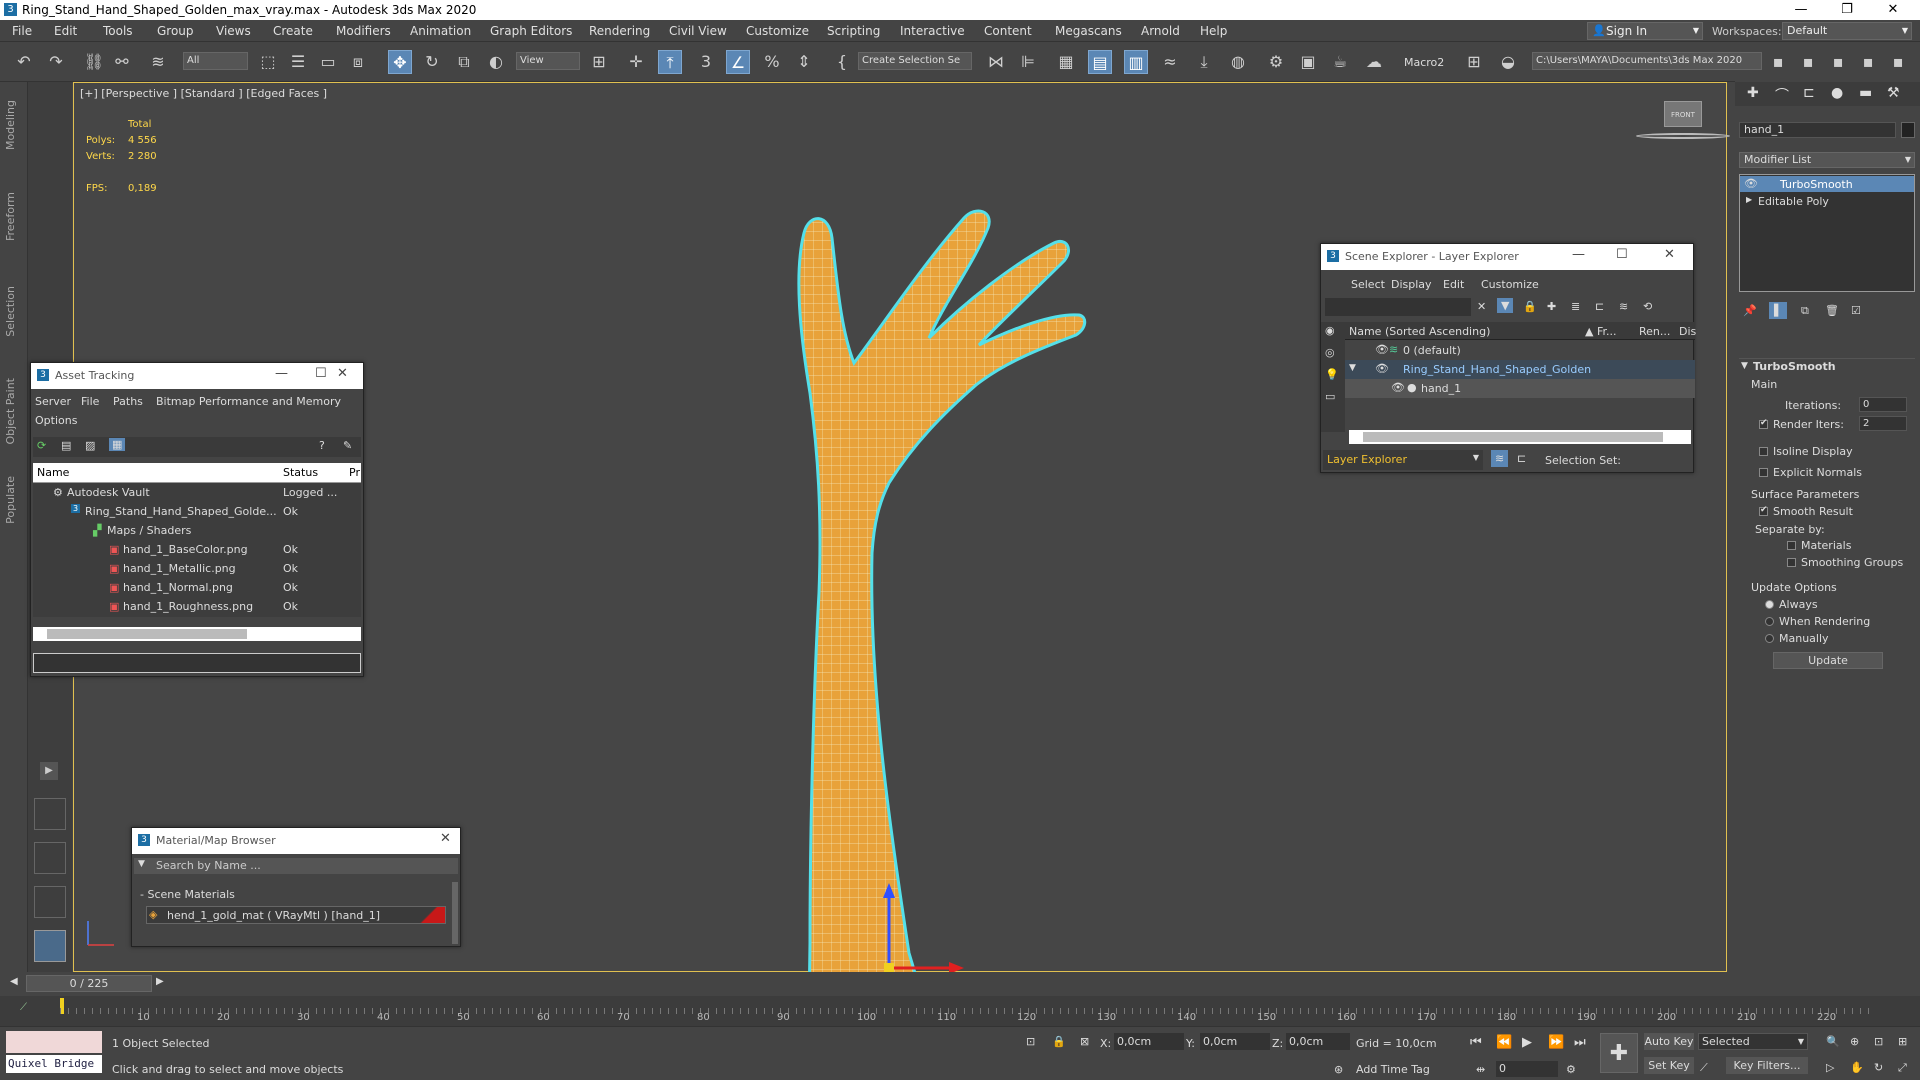 The image size is (1920, 1080). Describe the element at coordinates (1833, 1041) in the screenshot. I see `zoom-icon: 🔍` at that location.